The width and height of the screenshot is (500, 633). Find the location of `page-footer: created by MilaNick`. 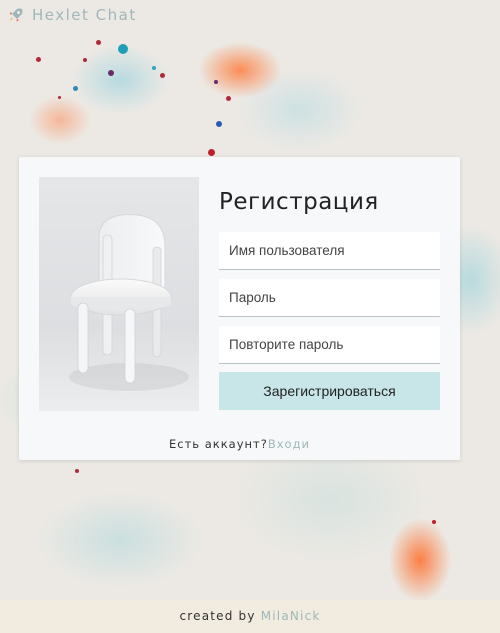

page-footer: created by MilaNick is located at coordinates (250, 616).